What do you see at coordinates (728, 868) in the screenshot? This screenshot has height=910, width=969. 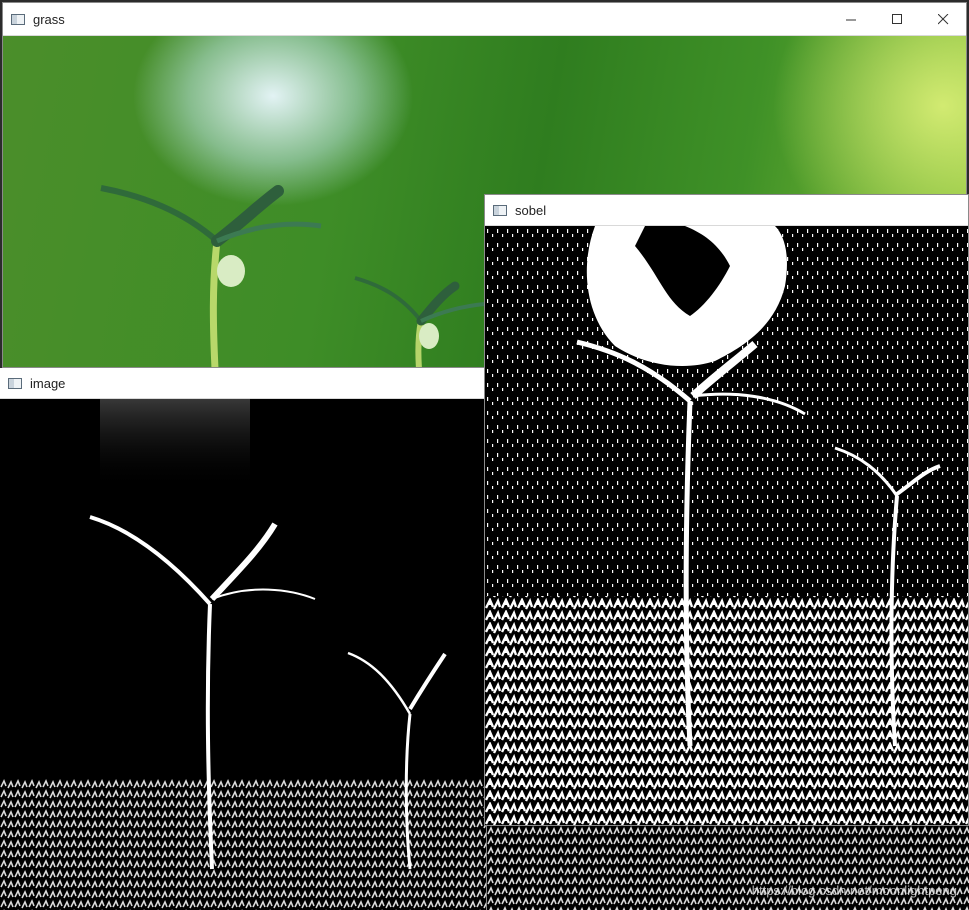 I see `edge-image-strip: https://blog.csdn.net/moonlightpeng` at bounding box center [728, 868].